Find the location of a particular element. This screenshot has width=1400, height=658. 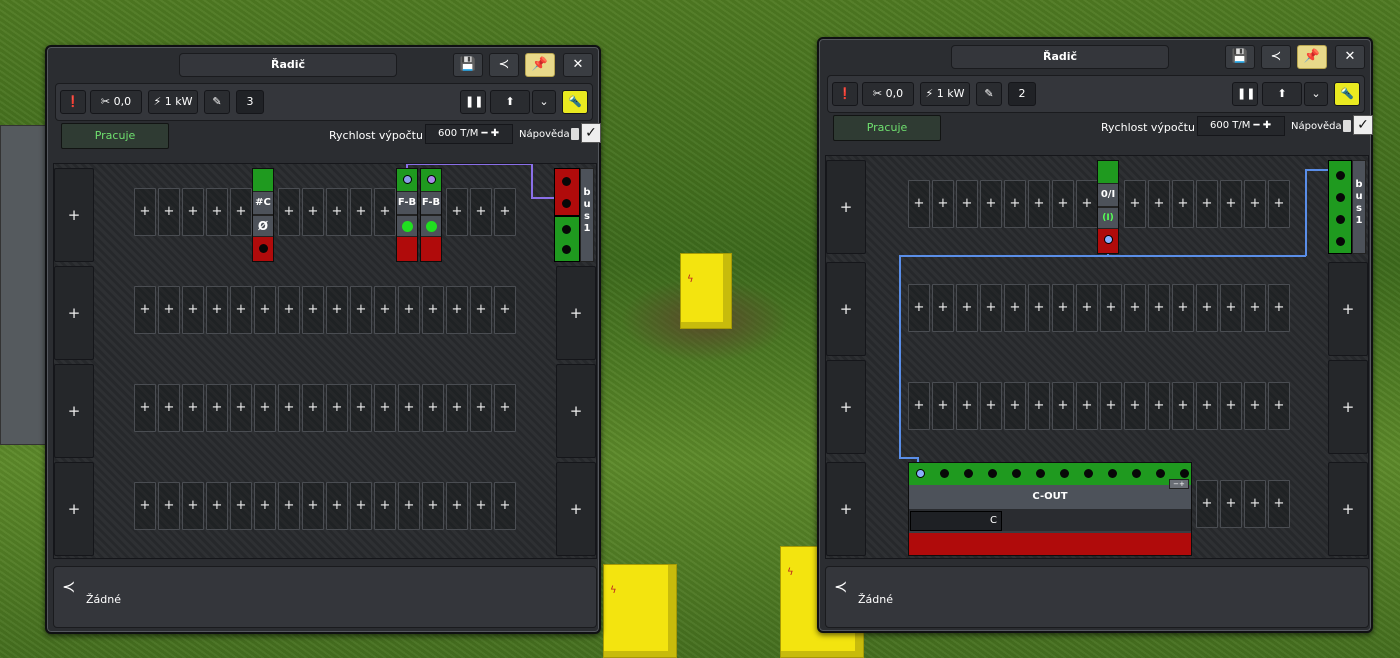

component-switch: 0/I (I) is located at coordinates (1108, 207).